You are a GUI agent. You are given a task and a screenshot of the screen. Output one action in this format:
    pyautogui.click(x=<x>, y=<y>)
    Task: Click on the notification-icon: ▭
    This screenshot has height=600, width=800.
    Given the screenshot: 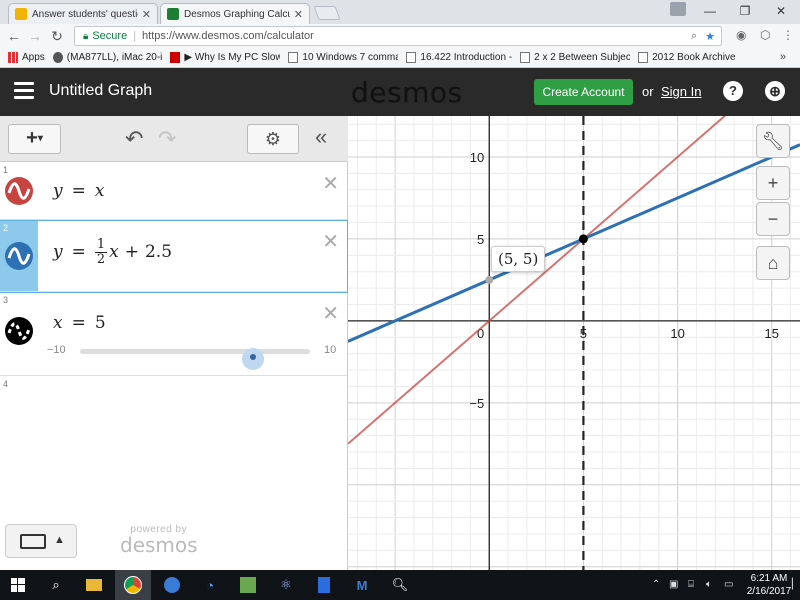 What is the action you would take?
    pyautogui.click(x=728, y=584)
    